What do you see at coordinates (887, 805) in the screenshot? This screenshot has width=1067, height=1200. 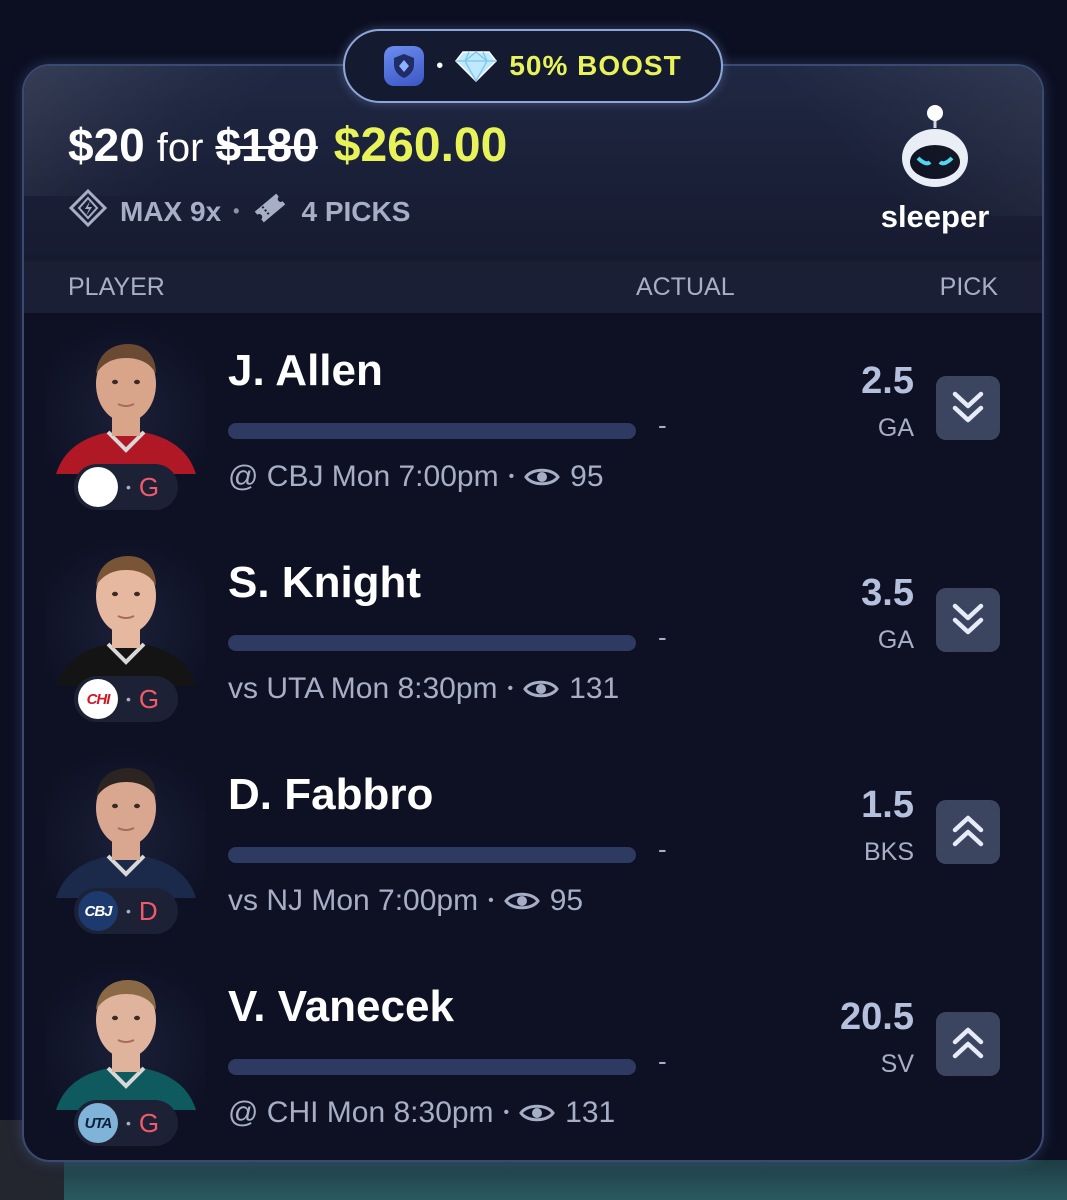 I see `projection-line: 1.5` at bounding box center [887, 805].